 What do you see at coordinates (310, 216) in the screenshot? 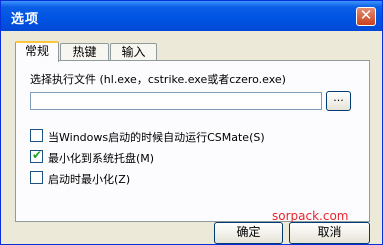
I see `watermark-text: sorpack.com` at bounding box center [310, 216].